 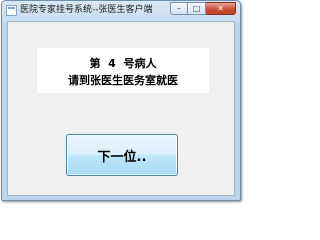 I want to click on close-icon: ✕, so click(x=220, y=8).